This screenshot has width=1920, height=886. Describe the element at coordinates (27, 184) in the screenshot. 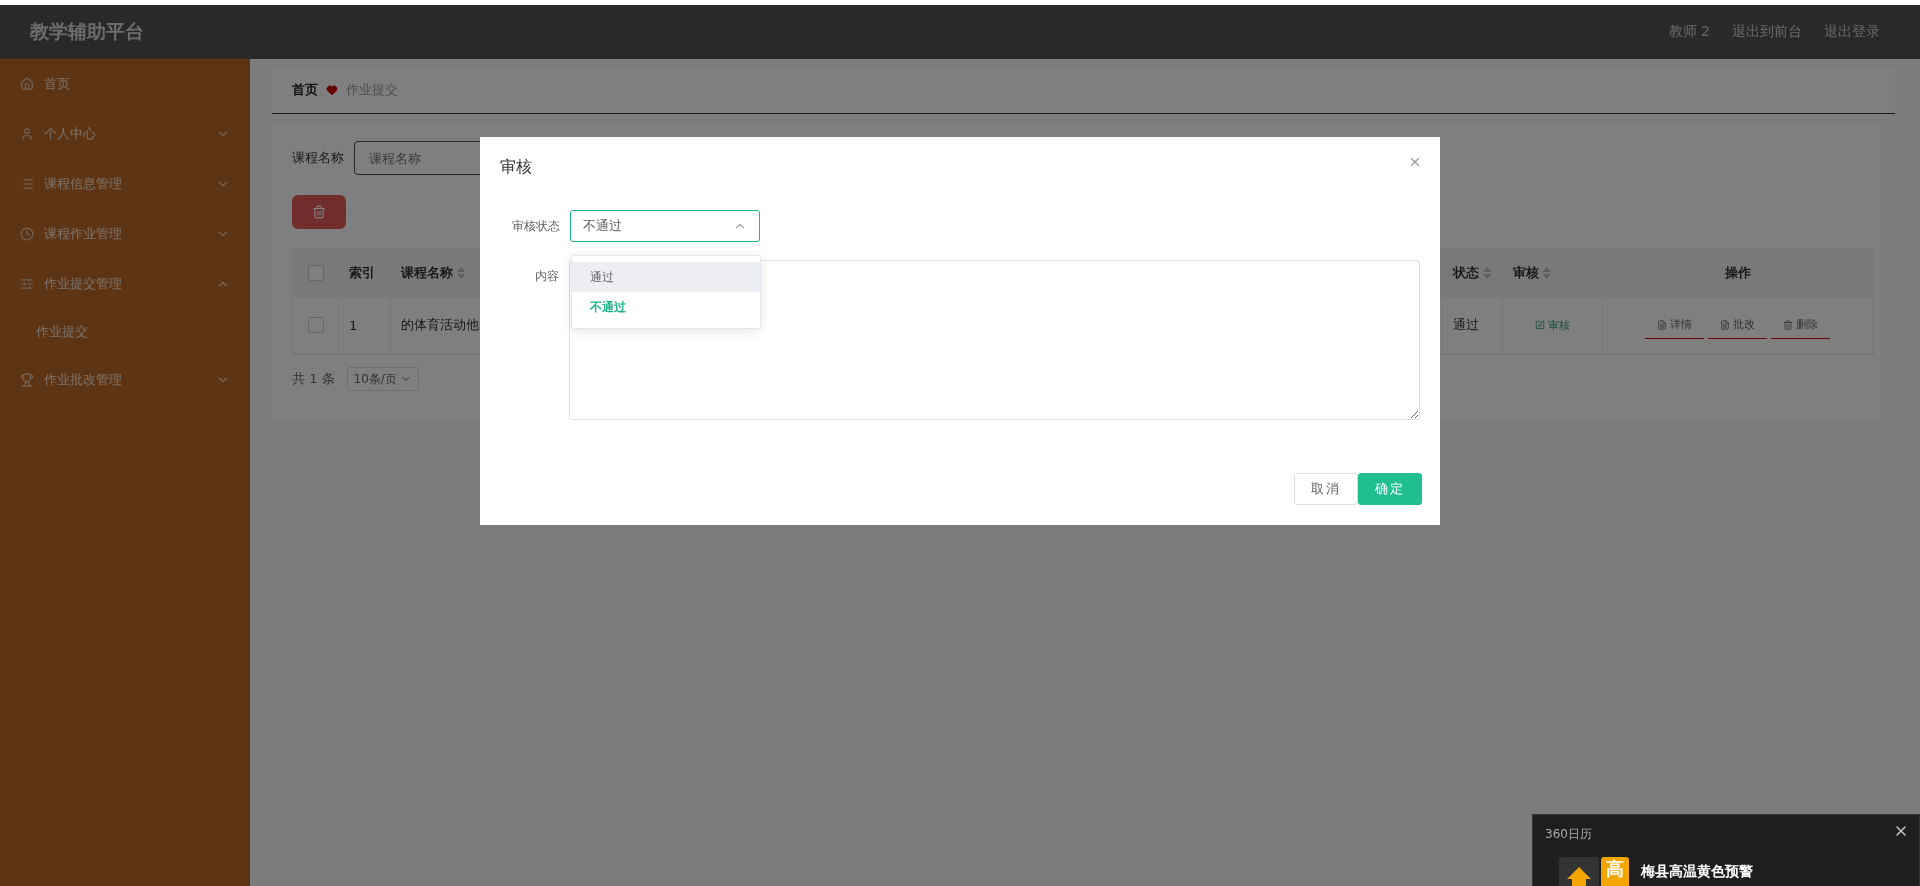

I see `list-icon` at that location.